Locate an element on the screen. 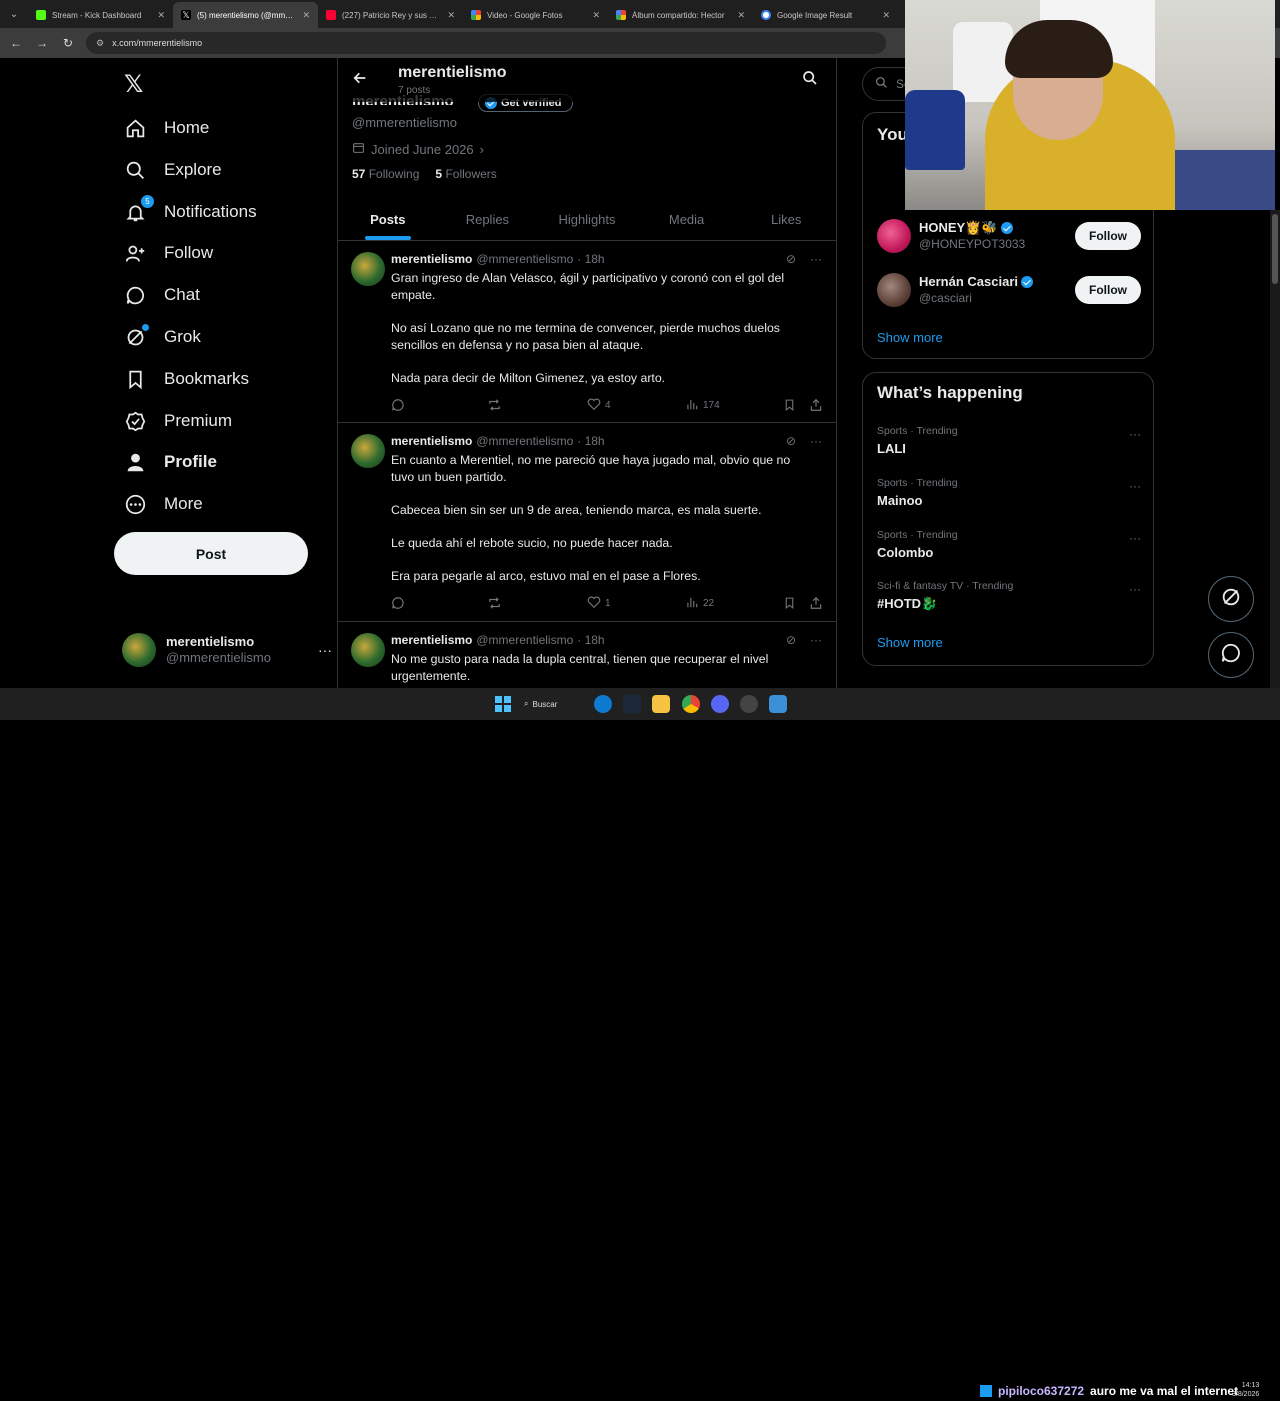  trend-item: Sports · Trending Mainoo ··· is located at coordinates (1009, 492).